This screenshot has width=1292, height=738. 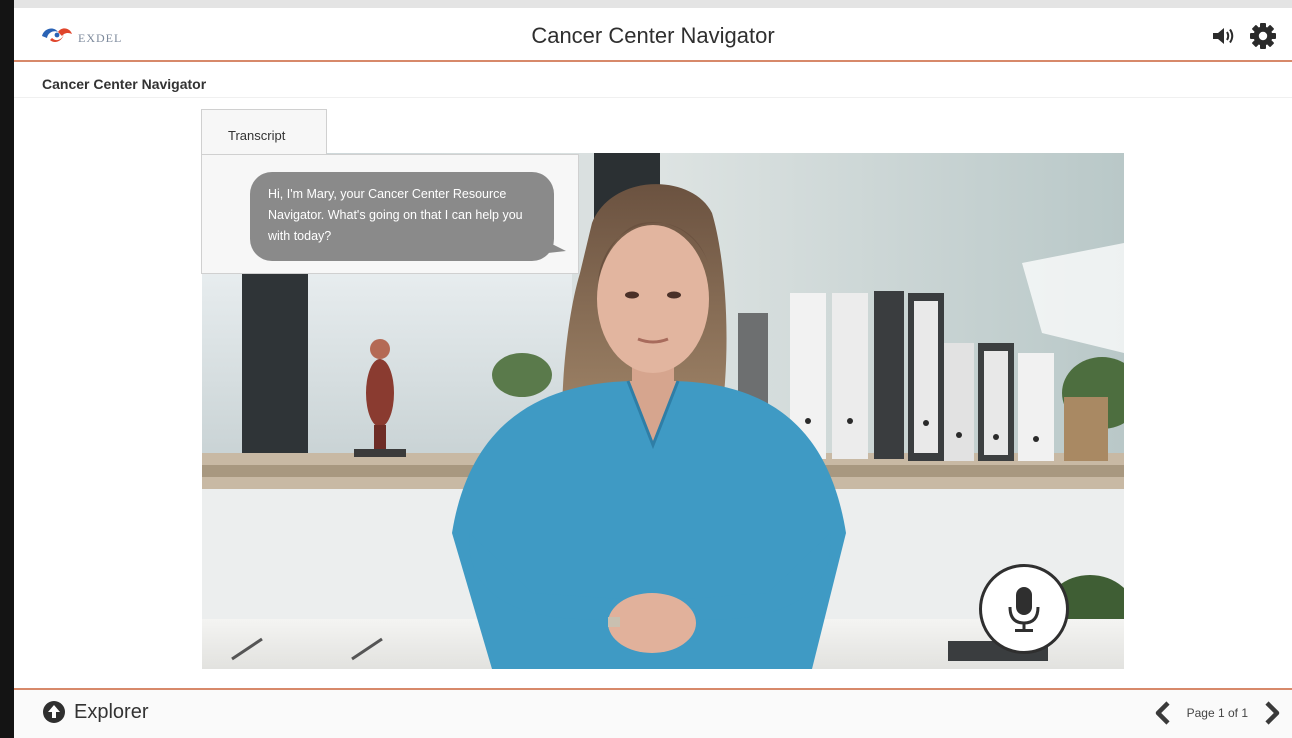 What do you see at coordinates (54, 712) in the screenshot?
I see `up-arrow-circle-icon` at bounding box center [54, 712].